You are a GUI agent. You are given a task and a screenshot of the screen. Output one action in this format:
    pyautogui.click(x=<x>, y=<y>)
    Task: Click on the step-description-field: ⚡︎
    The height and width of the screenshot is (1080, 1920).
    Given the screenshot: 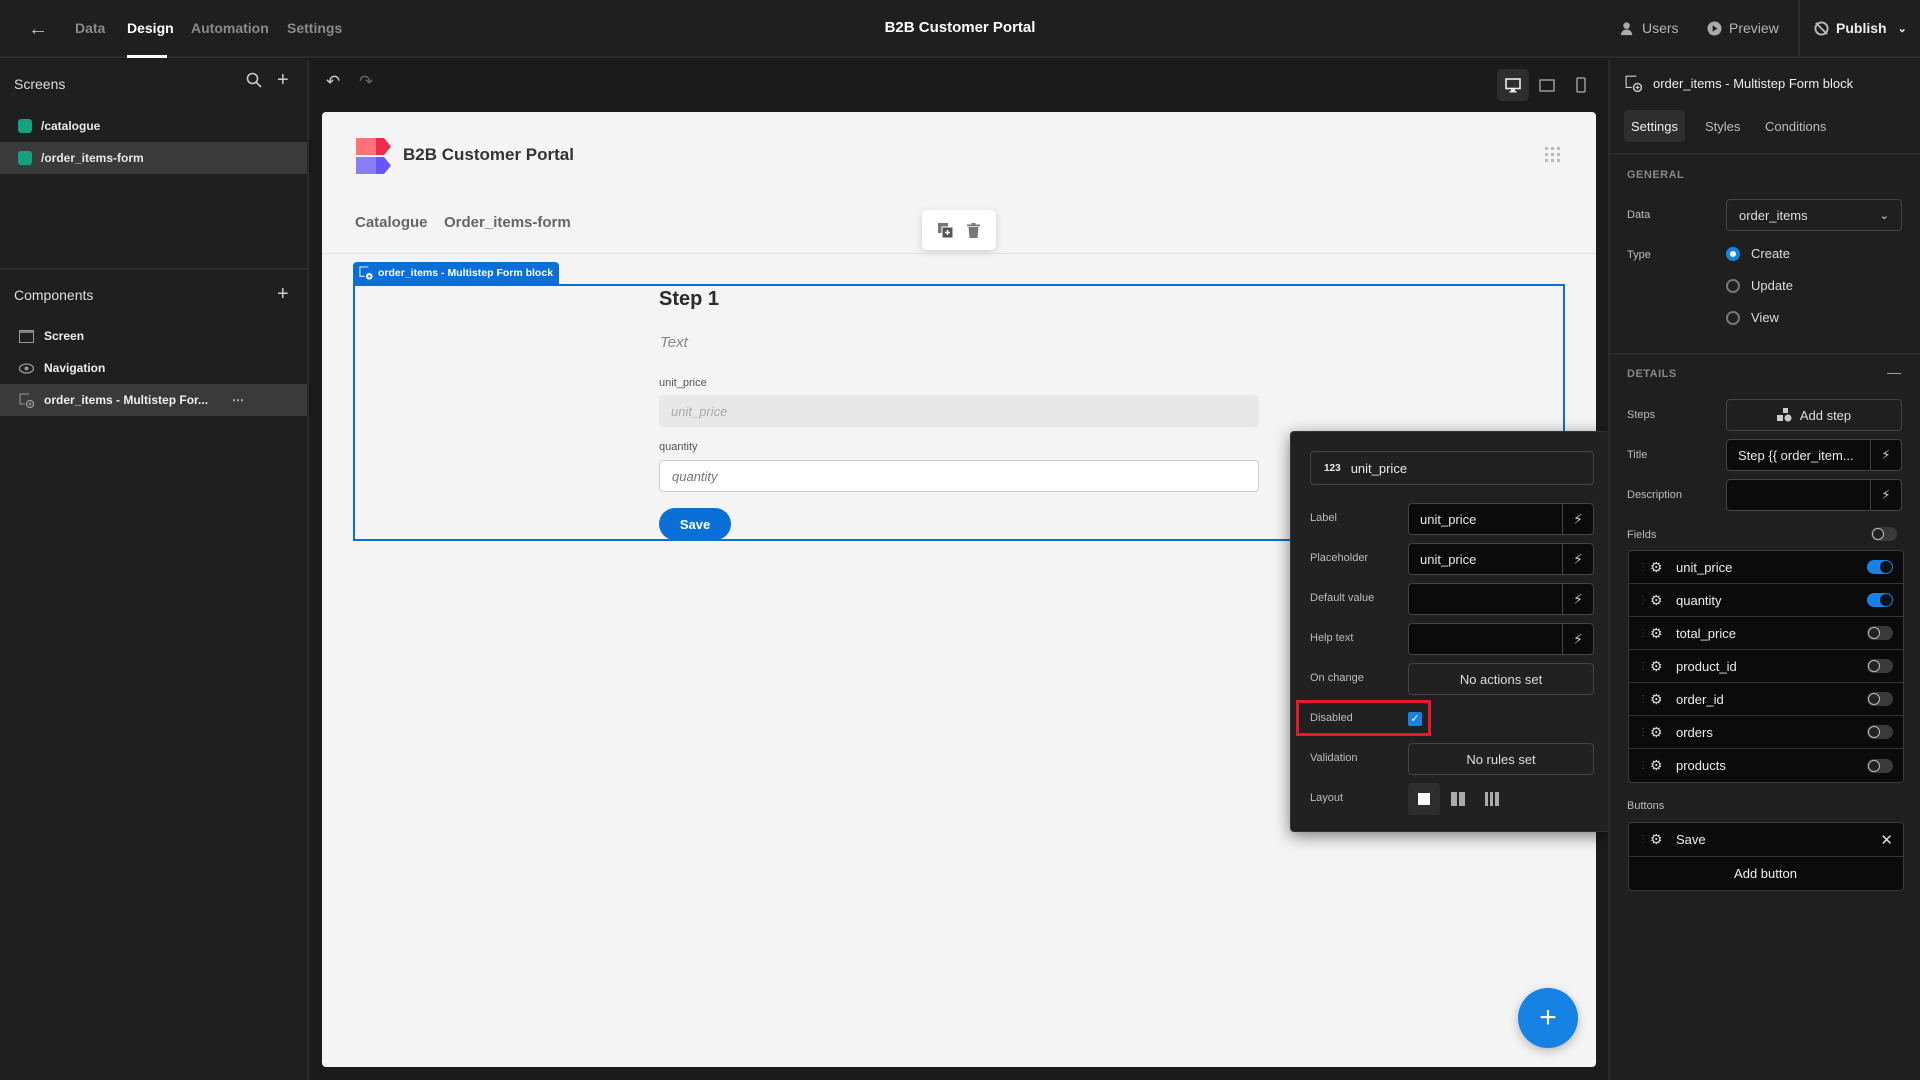 What is the action you would take?
    pyautogui.click(x=1814, y=495)
    